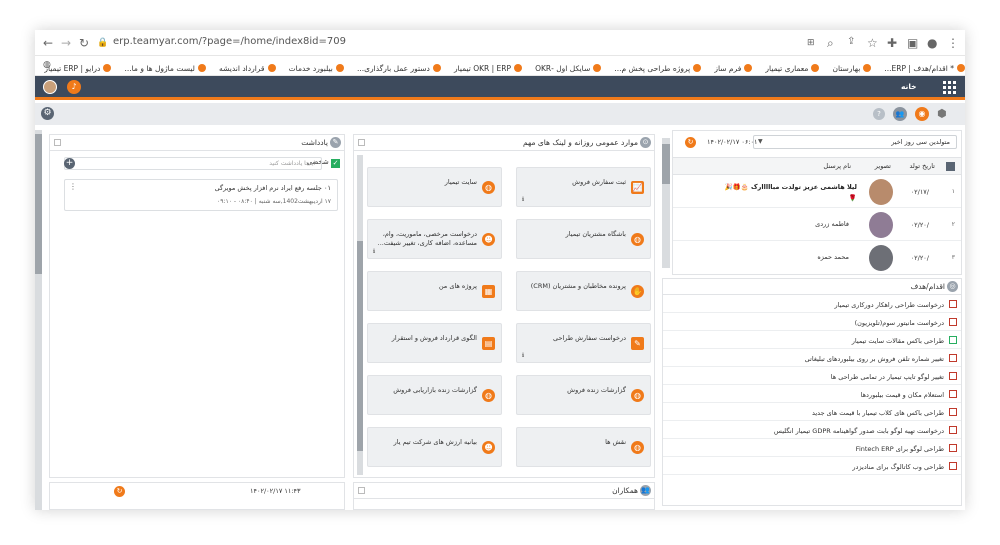  I want to click on apps-icon, so click(507, 86).